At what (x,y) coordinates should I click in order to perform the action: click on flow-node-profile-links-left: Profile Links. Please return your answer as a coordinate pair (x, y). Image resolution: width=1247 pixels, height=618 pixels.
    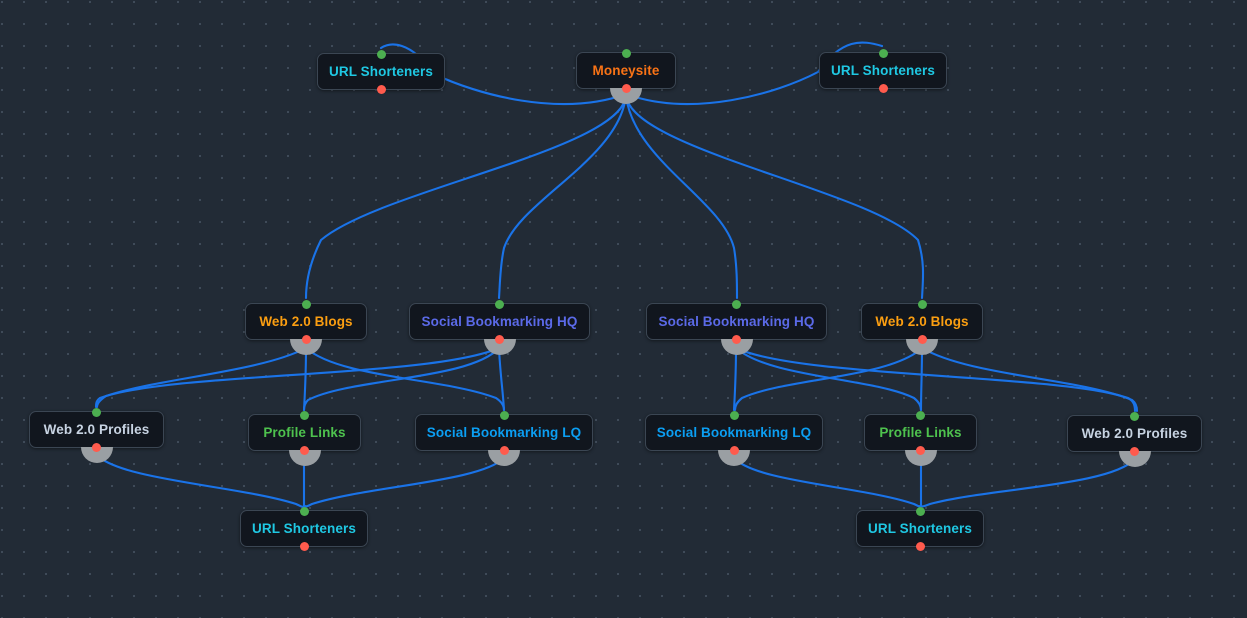
    Looking at the image, I should click on (304, 438).